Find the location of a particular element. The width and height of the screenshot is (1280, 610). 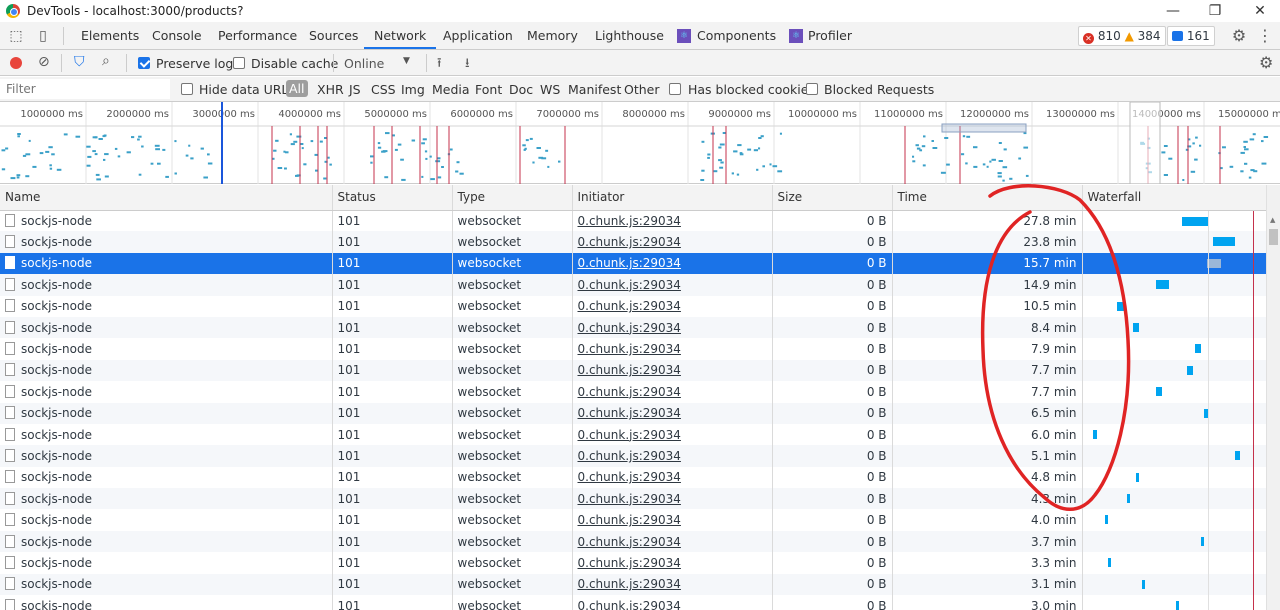

column-header-size: Size is located at coordinates (832, 198).